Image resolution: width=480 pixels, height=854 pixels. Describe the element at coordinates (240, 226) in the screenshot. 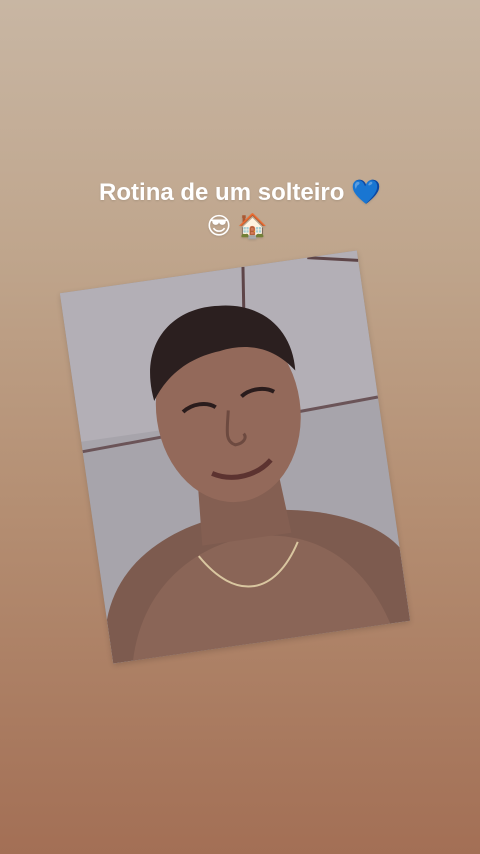

I see `story-caption-emojis: 😎🏠` at that location.